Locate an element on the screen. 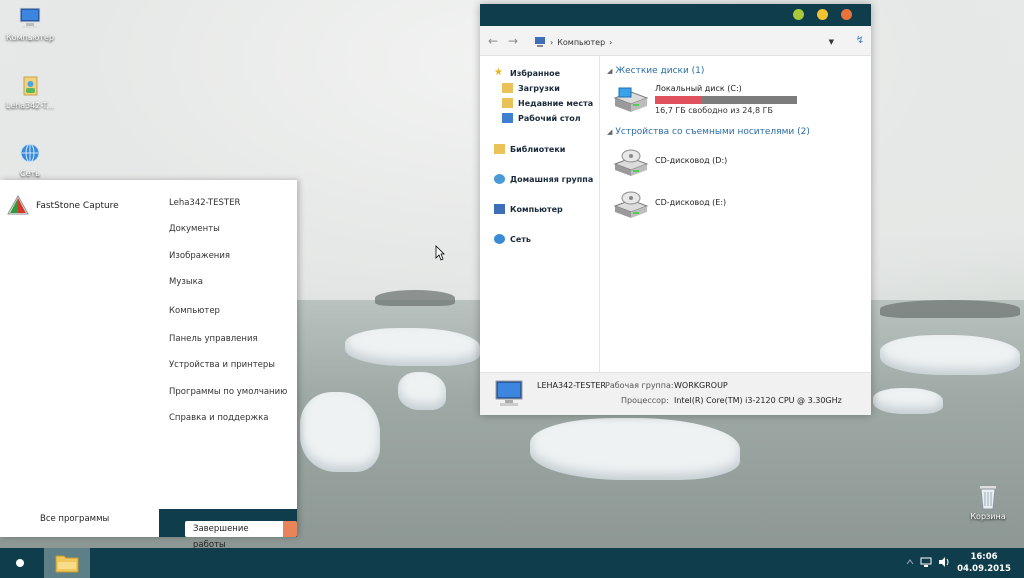  nav-label: Домашняя группа is located at coordinates (552, 179).